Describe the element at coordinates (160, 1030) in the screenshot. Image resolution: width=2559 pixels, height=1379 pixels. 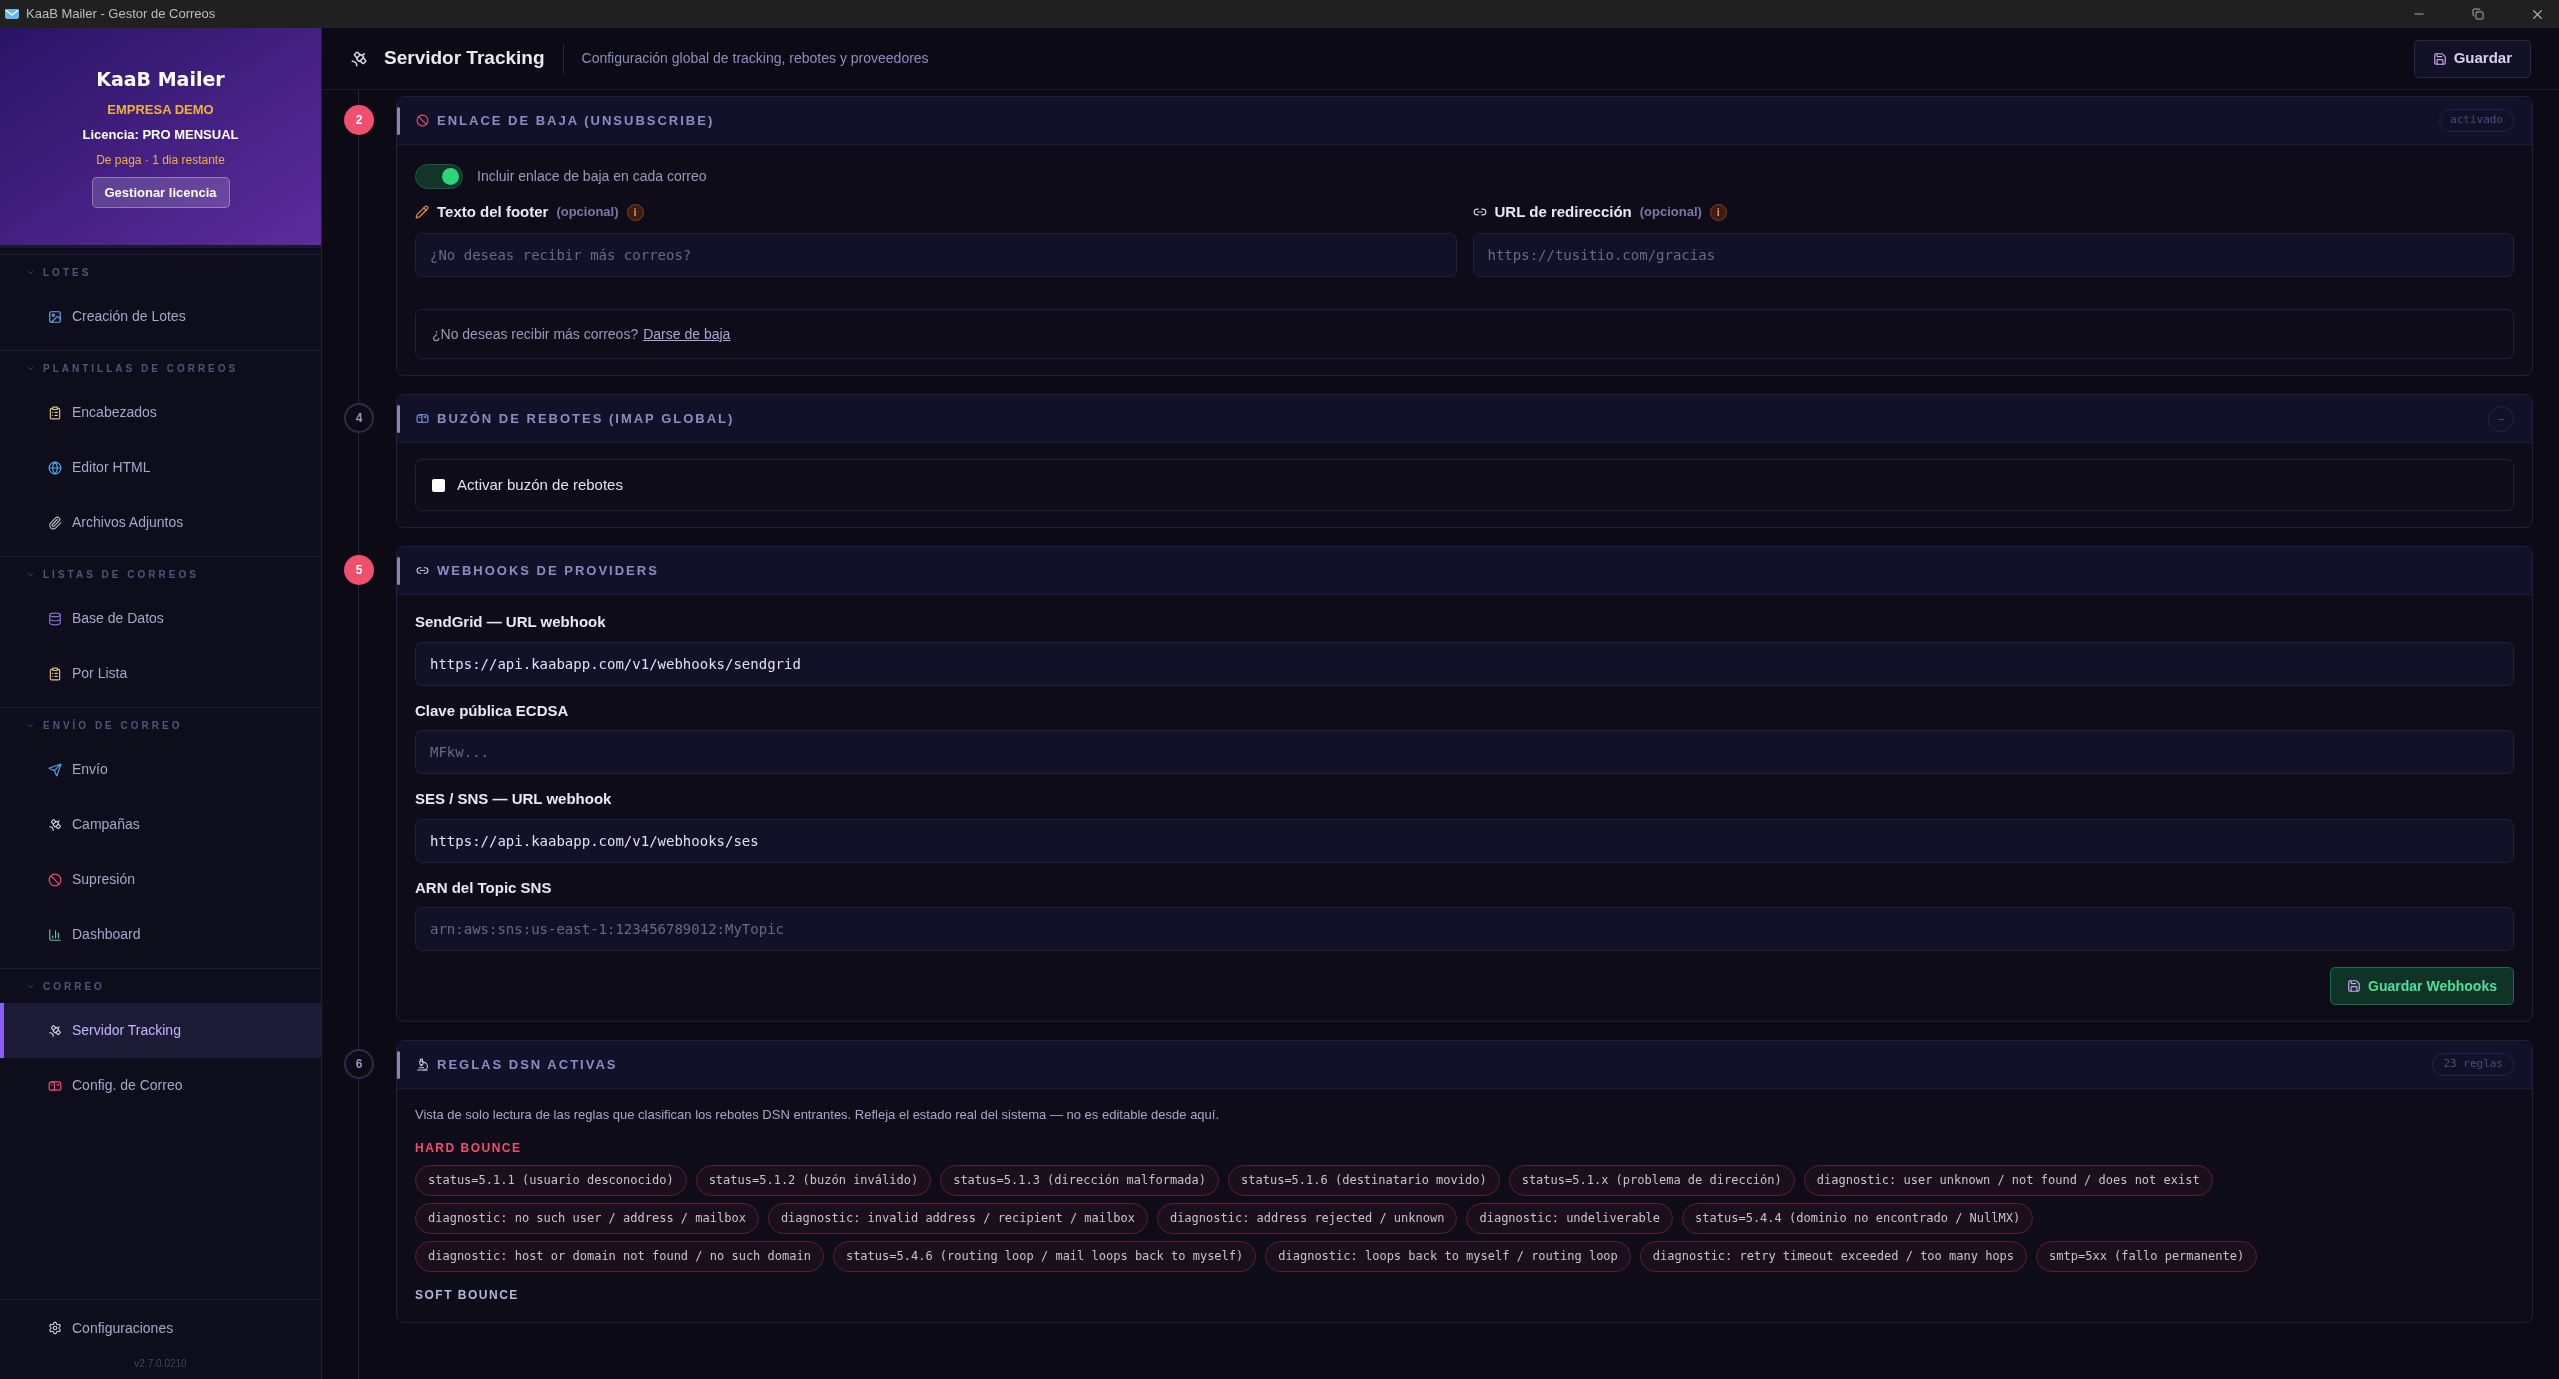
I see `sidebar-item: Servidor Tracking` at that location.